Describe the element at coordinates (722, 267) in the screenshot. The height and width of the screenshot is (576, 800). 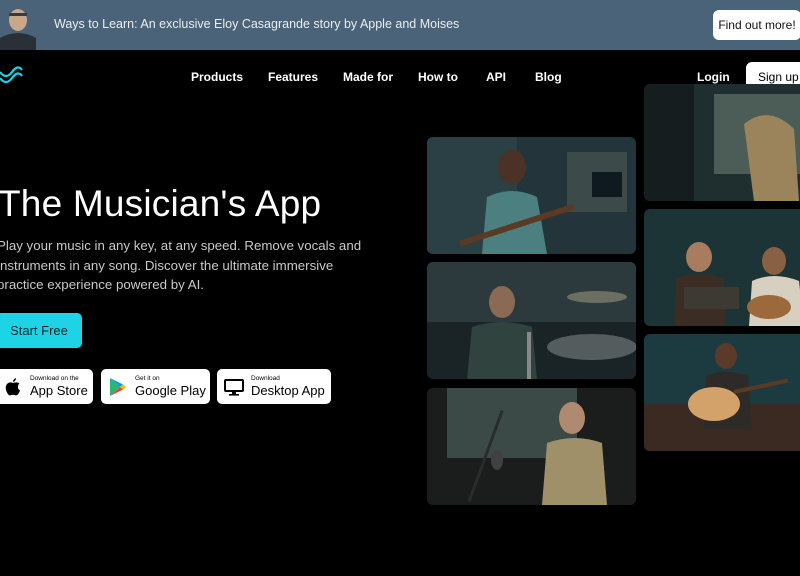
I see `photo-duo-guitar` at that location.